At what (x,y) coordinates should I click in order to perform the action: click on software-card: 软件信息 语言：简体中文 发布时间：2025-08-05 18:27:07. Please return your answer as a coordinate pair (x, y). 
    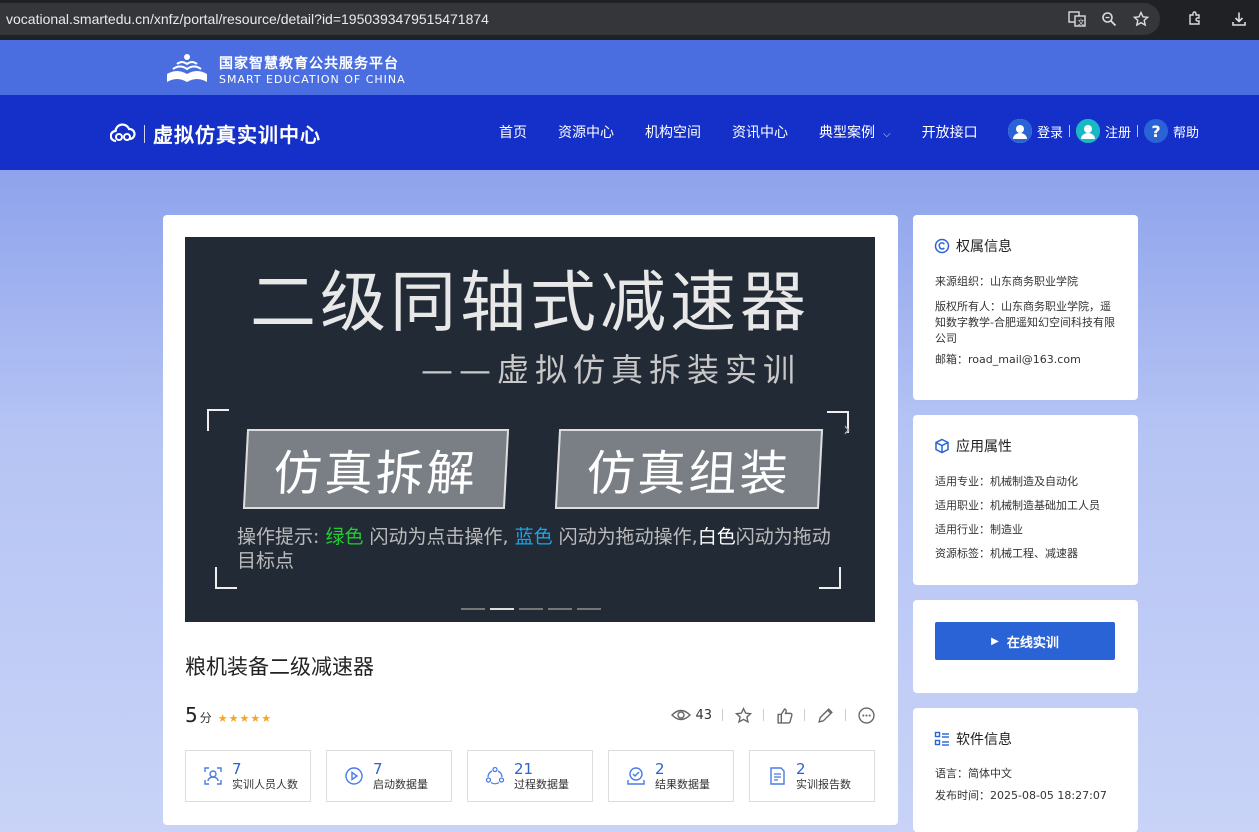
    Looking at the image, I should click on (1025, 770).